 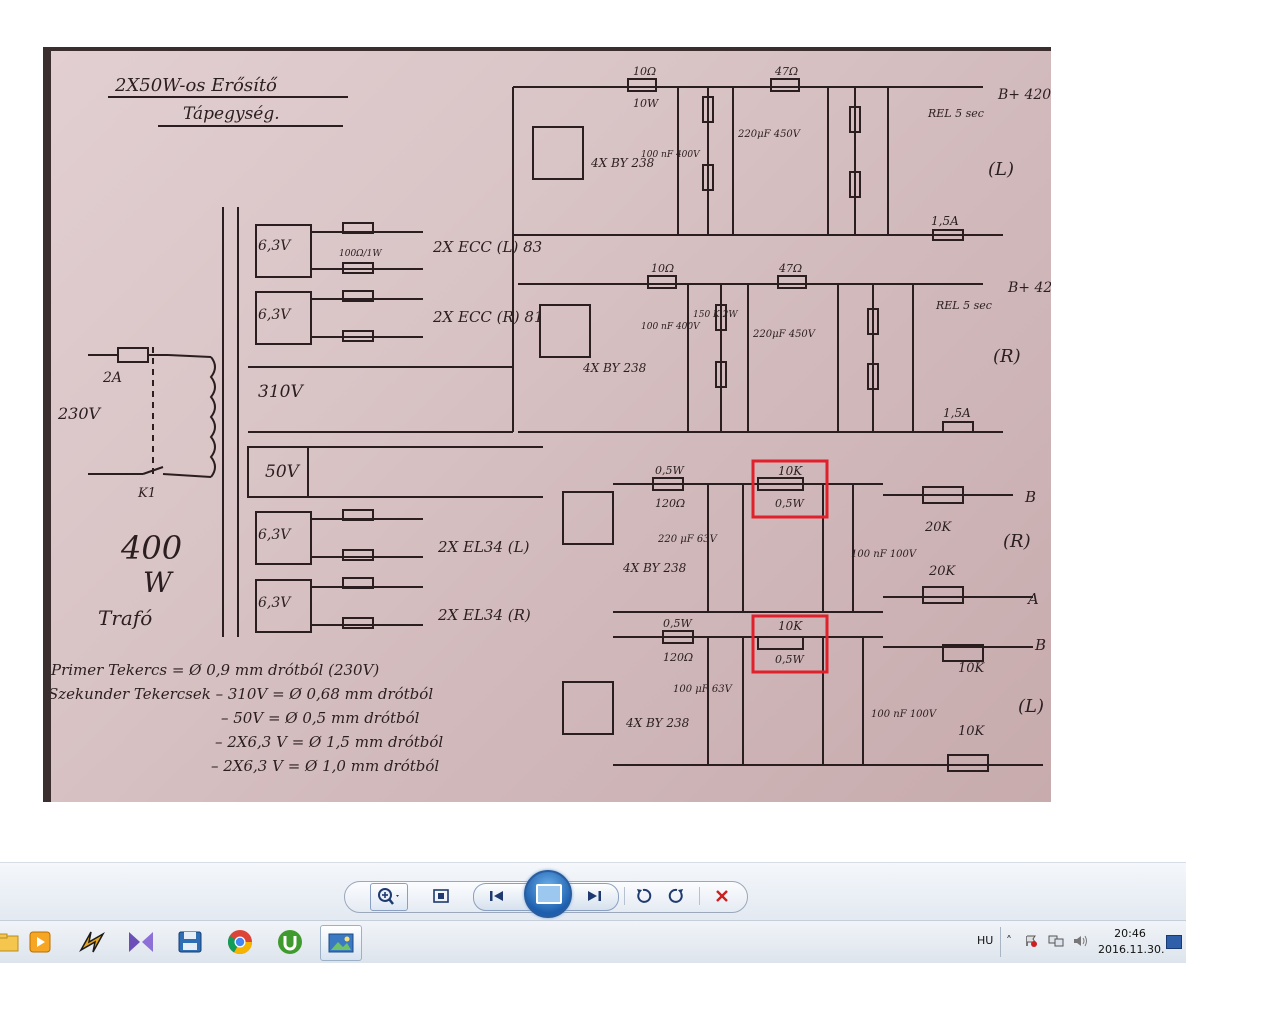 What do you see at coordinates (671, 327) in the screenshot?
I see `cap-100nf-r: 100 nF 400V` at bounding box center [671, 327].